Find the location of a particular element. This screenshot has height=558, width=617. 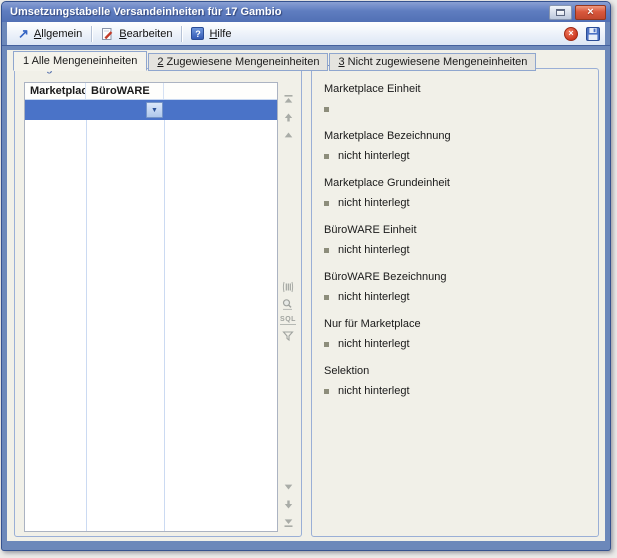

maximize-icon is located at coordinates (560, 12).